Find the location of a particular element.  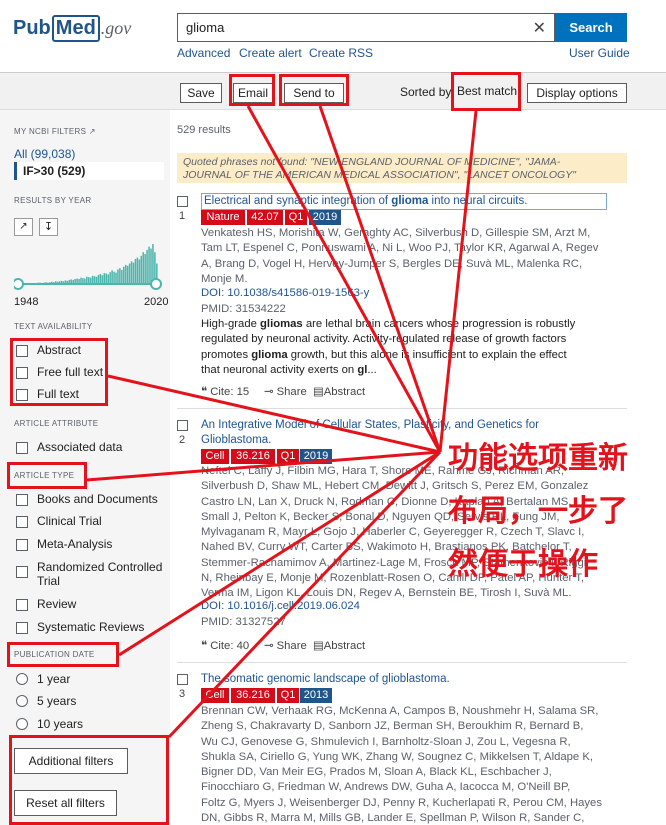

systematic-reviews-label: Systematic Reviews is located at coordinates (91, 627).